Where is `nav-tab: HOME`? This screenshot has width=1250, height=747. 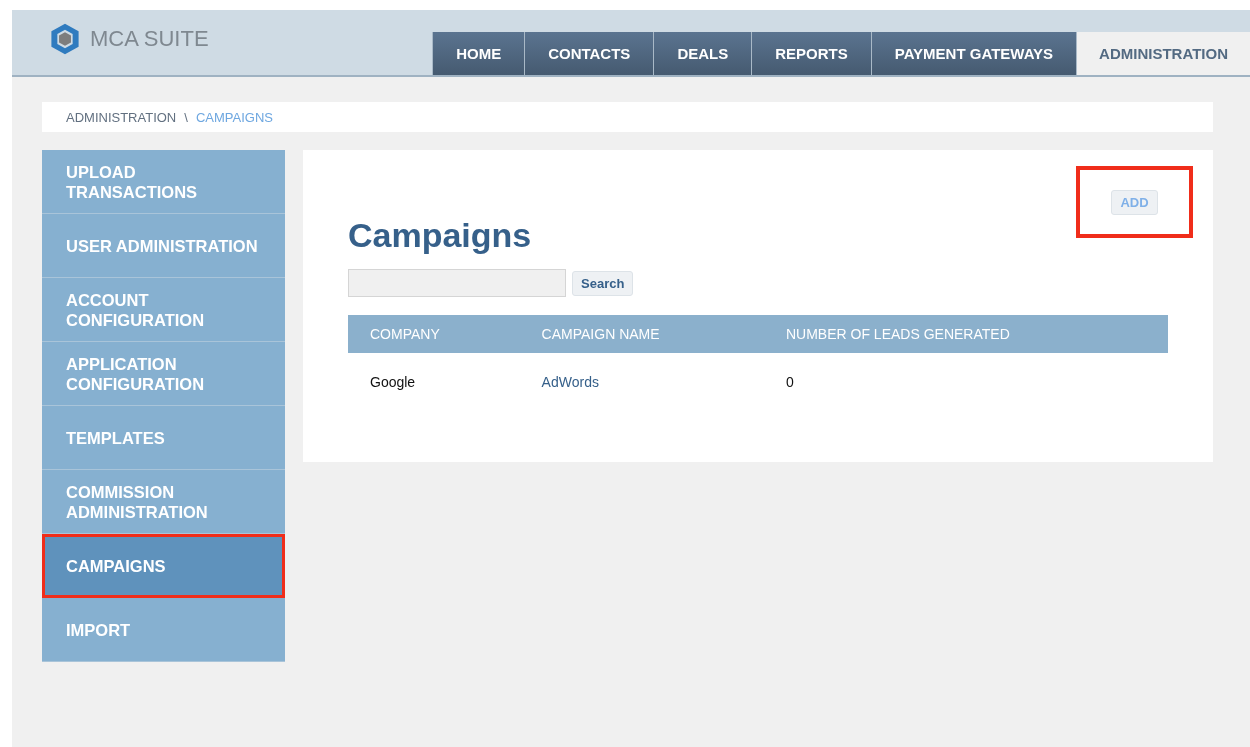 nav-tab: HOME is located at coordinates (478, 53).